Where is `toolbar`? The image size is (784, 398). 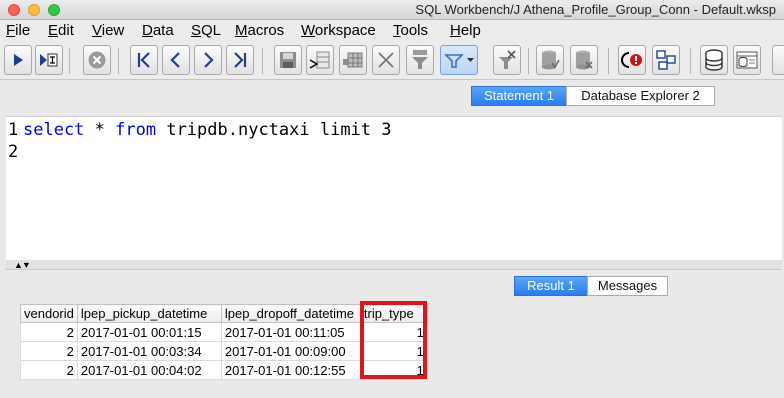 toolbar is located at coordinates (392, 61).